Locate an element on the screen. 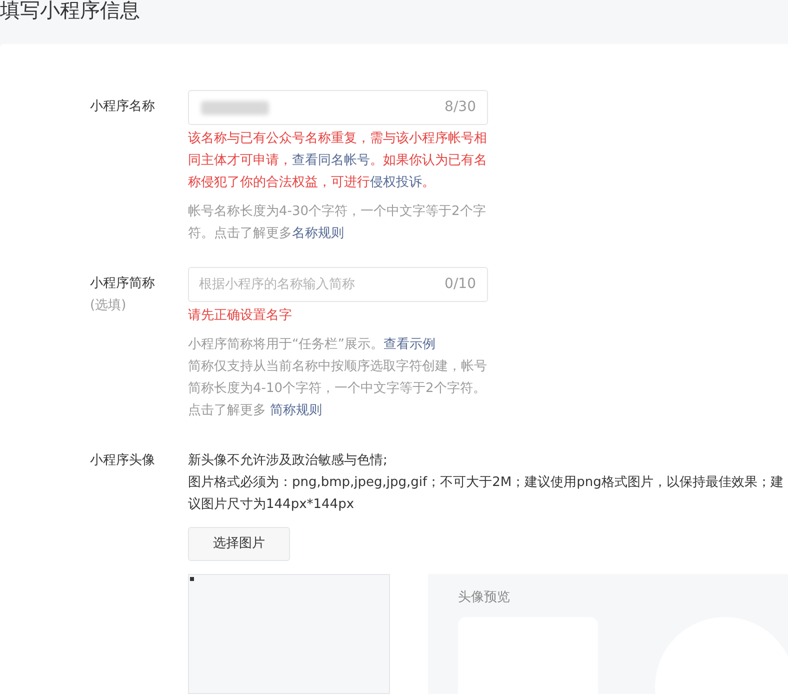 Image resolution: width=788 pixels, height=695 pixels. link: 查看同名帐号 is located at coordinates (331, 160).